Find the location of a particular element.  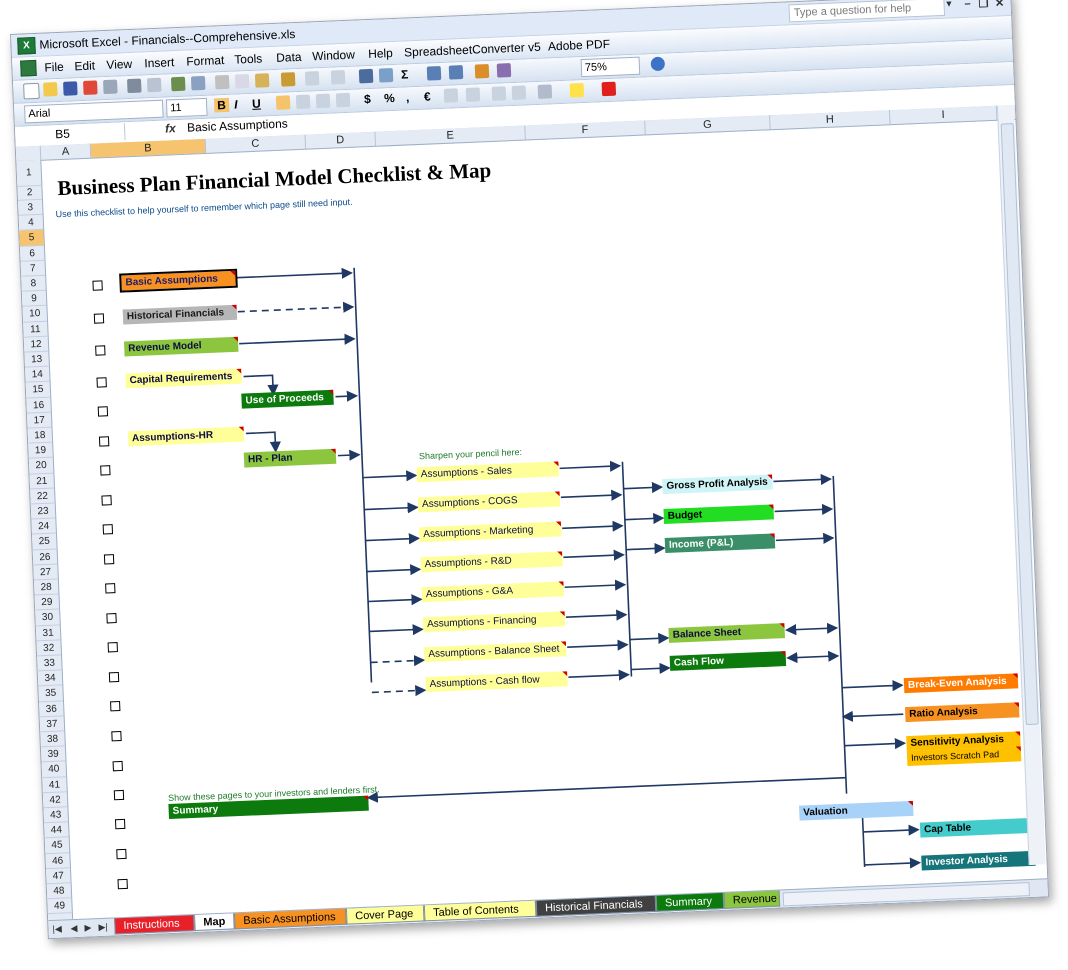

menu-format: Format is located at coordinates (205, 61).